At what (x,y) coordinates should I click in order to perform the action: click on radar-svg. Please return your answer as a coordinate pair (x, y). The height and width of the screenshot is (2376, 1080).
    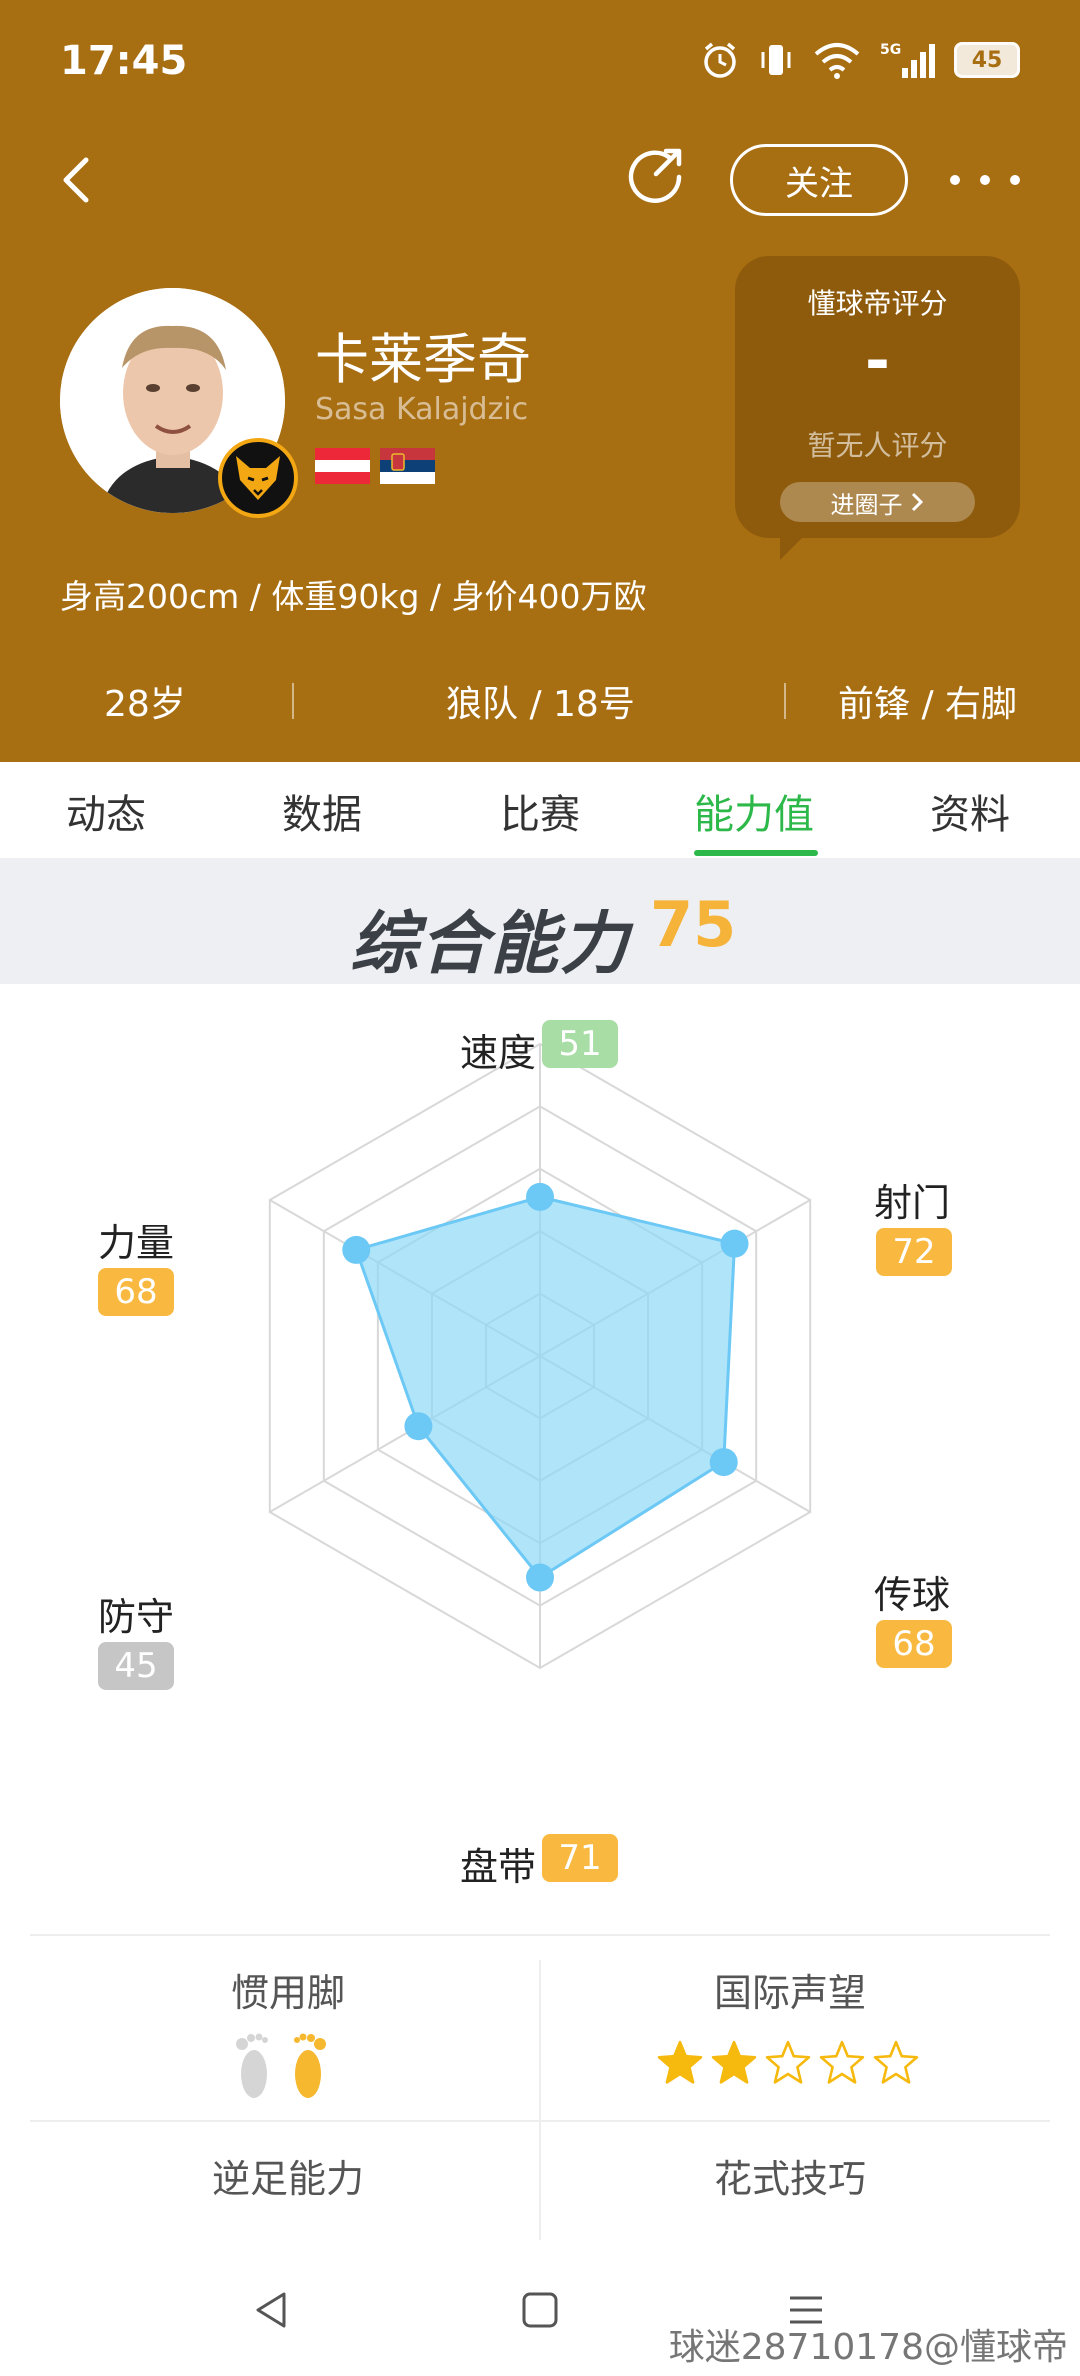
    Looking at the image, I should click on (540, 1356).